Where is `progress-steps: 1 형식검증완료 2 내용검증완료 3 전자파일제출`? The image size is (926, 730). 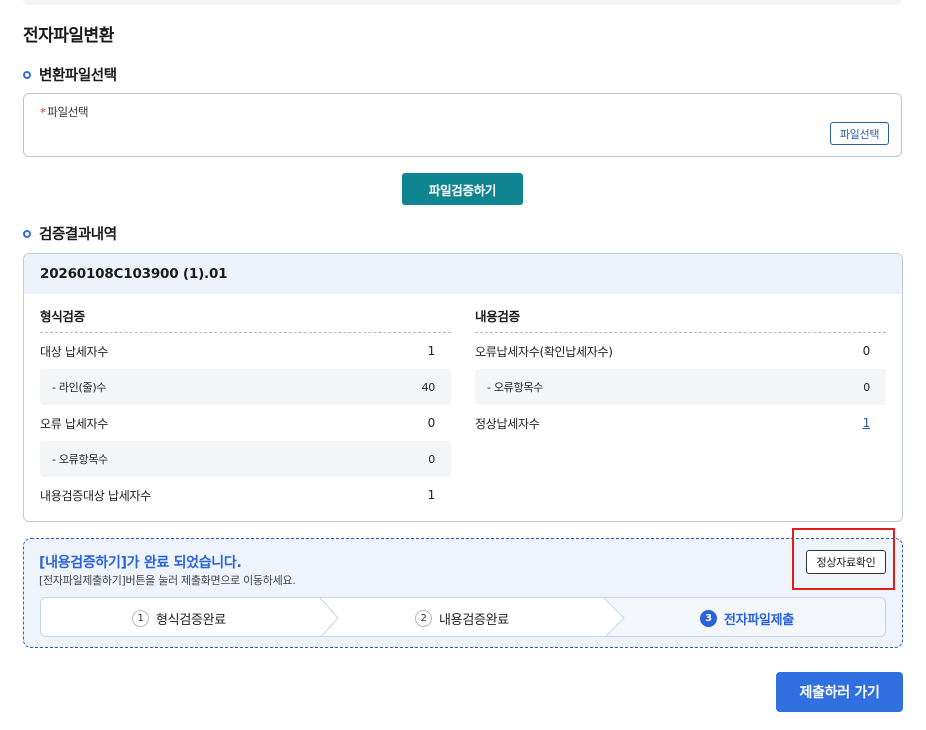 progress-steps: 1 형식검증완료 2 내용검증완료 3 전자파일제출 is located at coordinates (463, 617).